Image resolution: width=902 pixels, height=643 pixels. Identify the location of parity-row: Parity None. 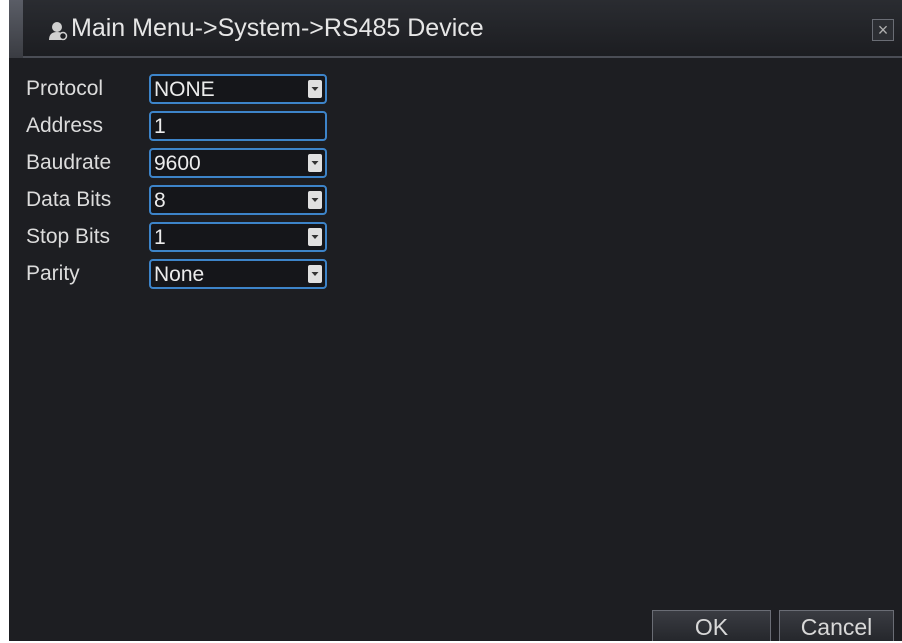
(455, 276).